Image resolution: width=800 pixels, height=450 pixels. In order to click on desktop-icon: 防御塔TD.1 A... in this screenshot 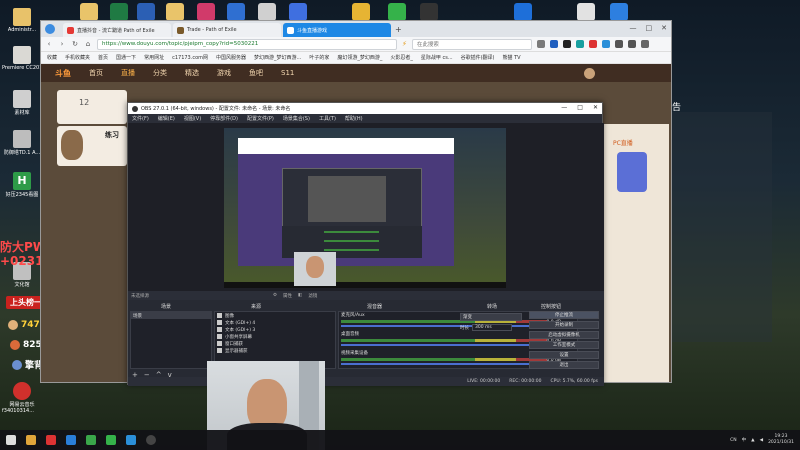, I will do `click(22, 143)`.